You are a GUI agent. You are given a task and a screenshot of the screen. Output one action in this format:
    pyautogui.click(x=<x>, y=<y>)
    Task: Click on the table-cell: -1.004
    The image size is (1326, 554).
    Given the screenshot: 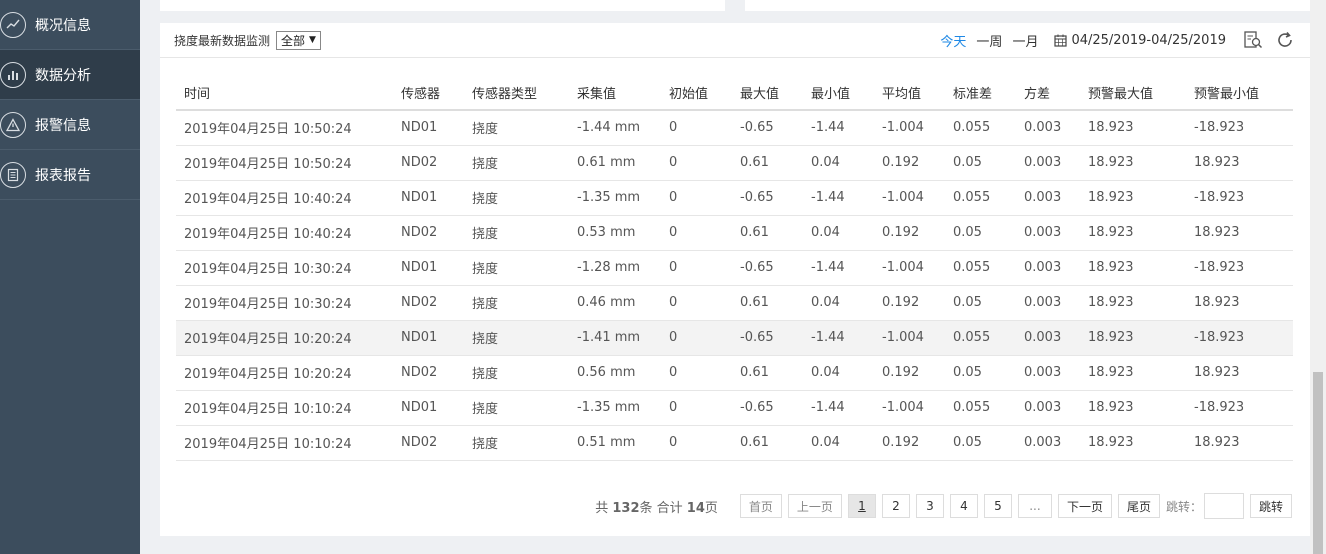 What is the action you would take?
    pyautogui.click(x=909, y=128)
    